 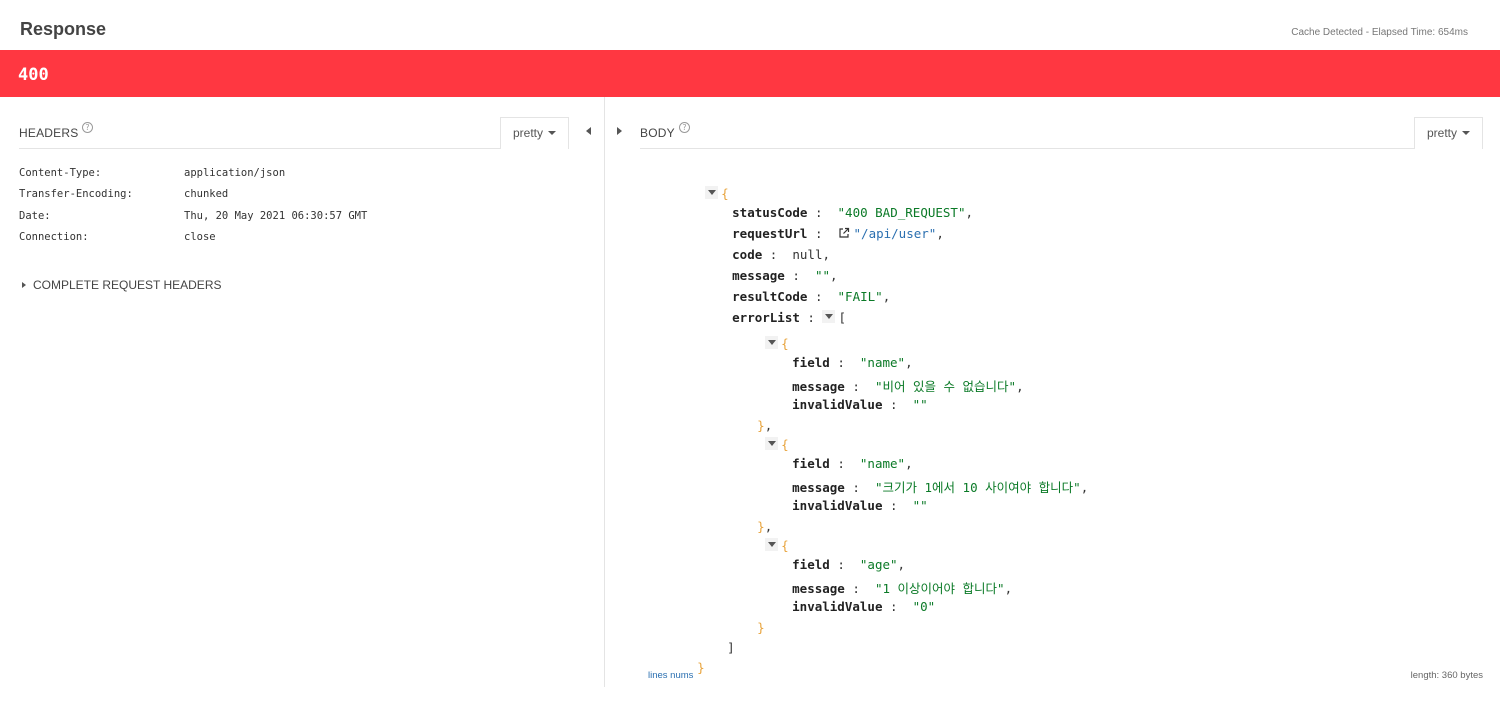 What do you see at coordinates (63, 29) in the screenshot?
I see `response-title: Response` at bounding box center [63, 29].